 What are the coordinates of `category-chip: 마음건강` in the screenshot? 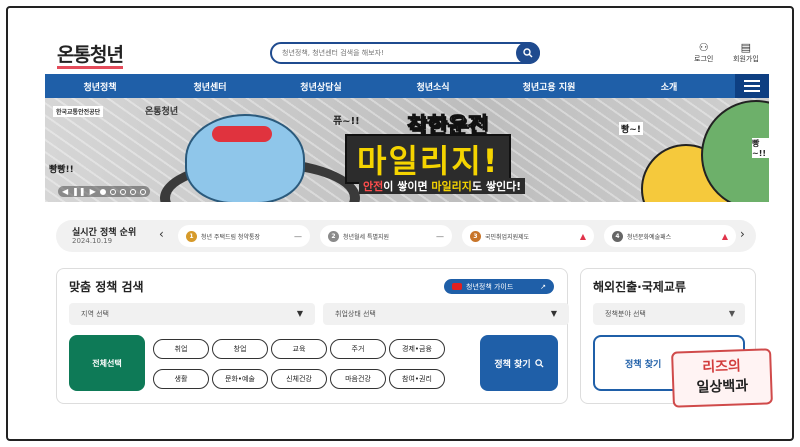 It's located at (358, 379).